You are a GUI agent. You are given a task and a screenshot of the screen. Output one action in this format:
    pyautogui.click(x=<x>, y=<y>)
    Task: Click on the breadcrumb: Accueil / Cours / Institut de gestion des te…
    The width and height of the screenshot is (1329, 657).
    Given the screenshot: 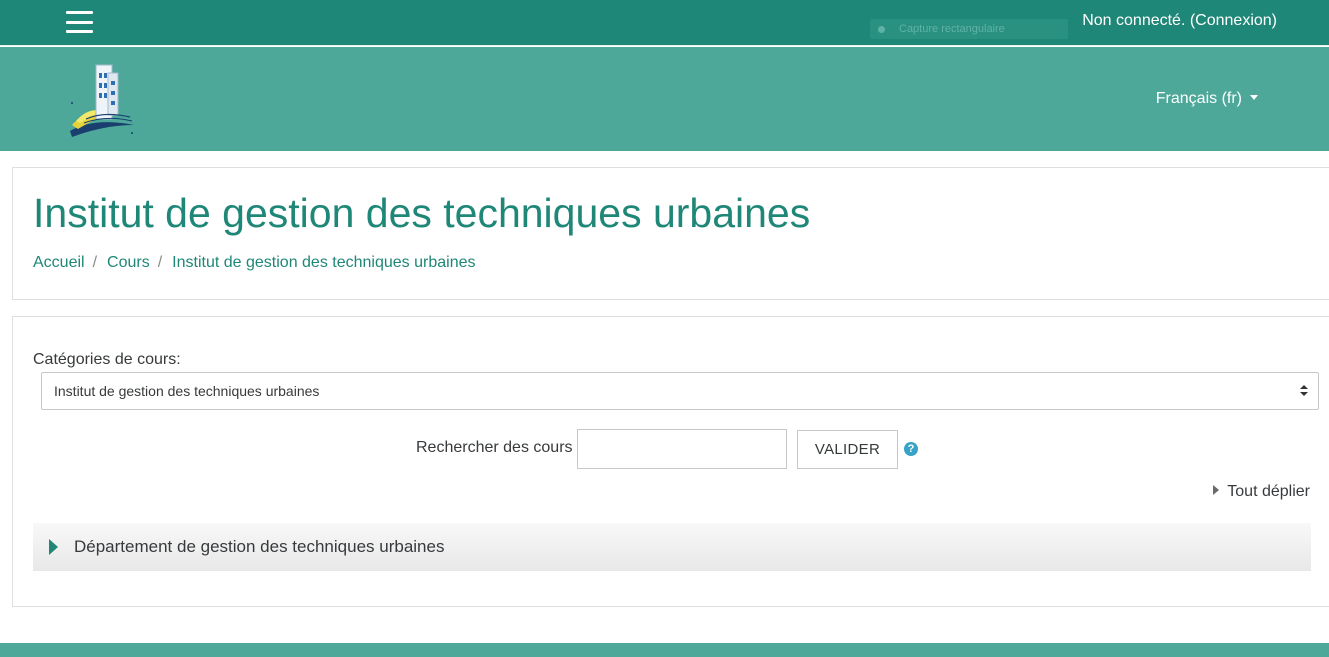 What is the action you would take?
    pyautogui.click(x=254, y=263)
    